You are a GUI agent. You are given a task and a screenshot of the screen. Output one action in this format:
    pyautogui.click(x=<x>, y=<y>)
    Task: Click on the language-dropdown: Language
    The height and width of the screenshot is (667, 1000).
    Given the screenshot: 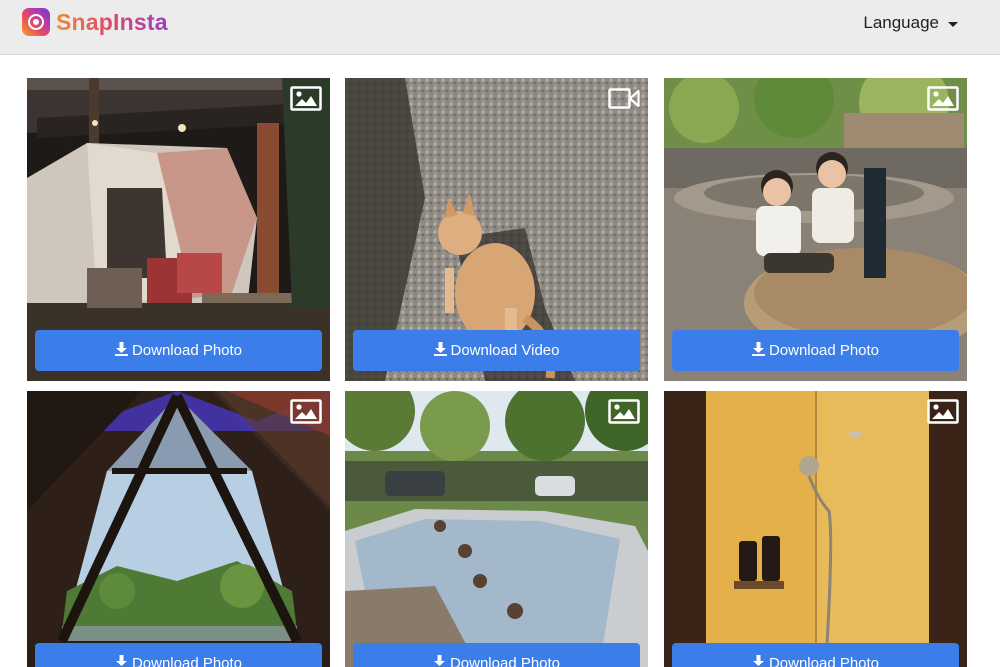 What is the action you would take?
    pyautogui.click(x=910, y=23)
    